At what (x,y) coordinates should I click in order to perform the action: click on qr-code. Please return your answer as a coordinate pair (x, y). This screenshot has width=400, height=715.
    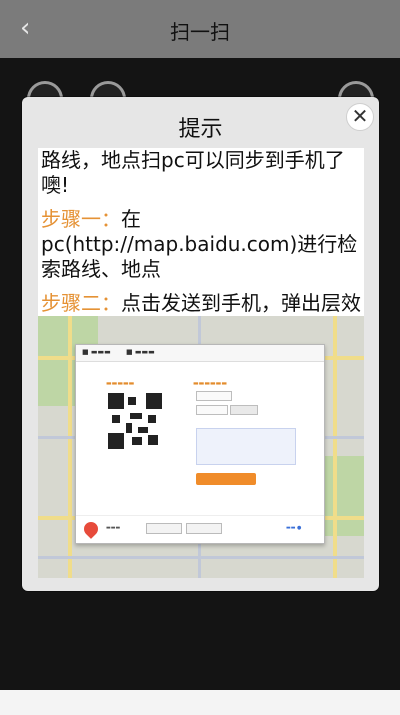
    Looking at the image, I should click on (135, 421).